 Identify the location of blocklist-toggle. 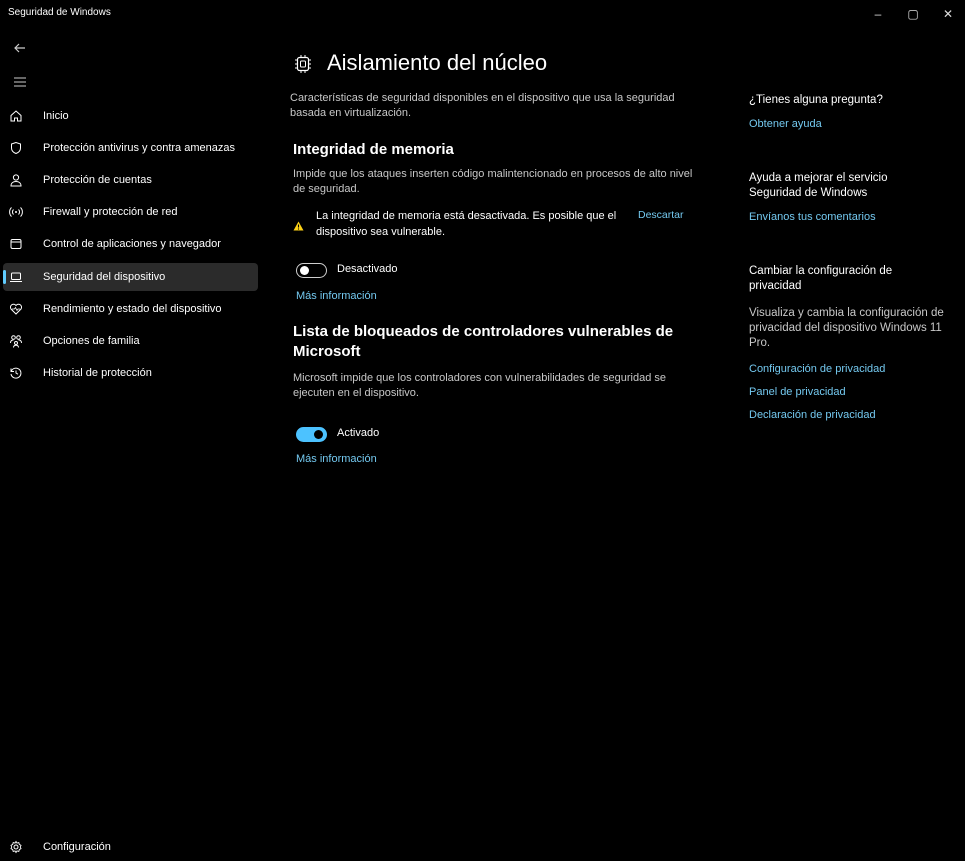
(311, 434).